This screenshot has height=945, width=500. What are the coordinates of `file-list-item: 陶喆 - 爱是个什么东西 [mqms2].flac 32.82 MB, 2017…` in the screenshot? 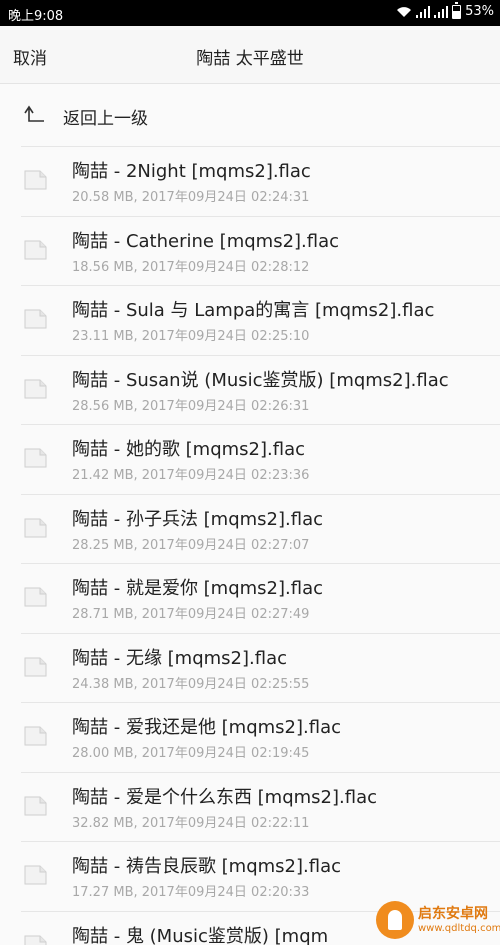 It's located at (250, 806).